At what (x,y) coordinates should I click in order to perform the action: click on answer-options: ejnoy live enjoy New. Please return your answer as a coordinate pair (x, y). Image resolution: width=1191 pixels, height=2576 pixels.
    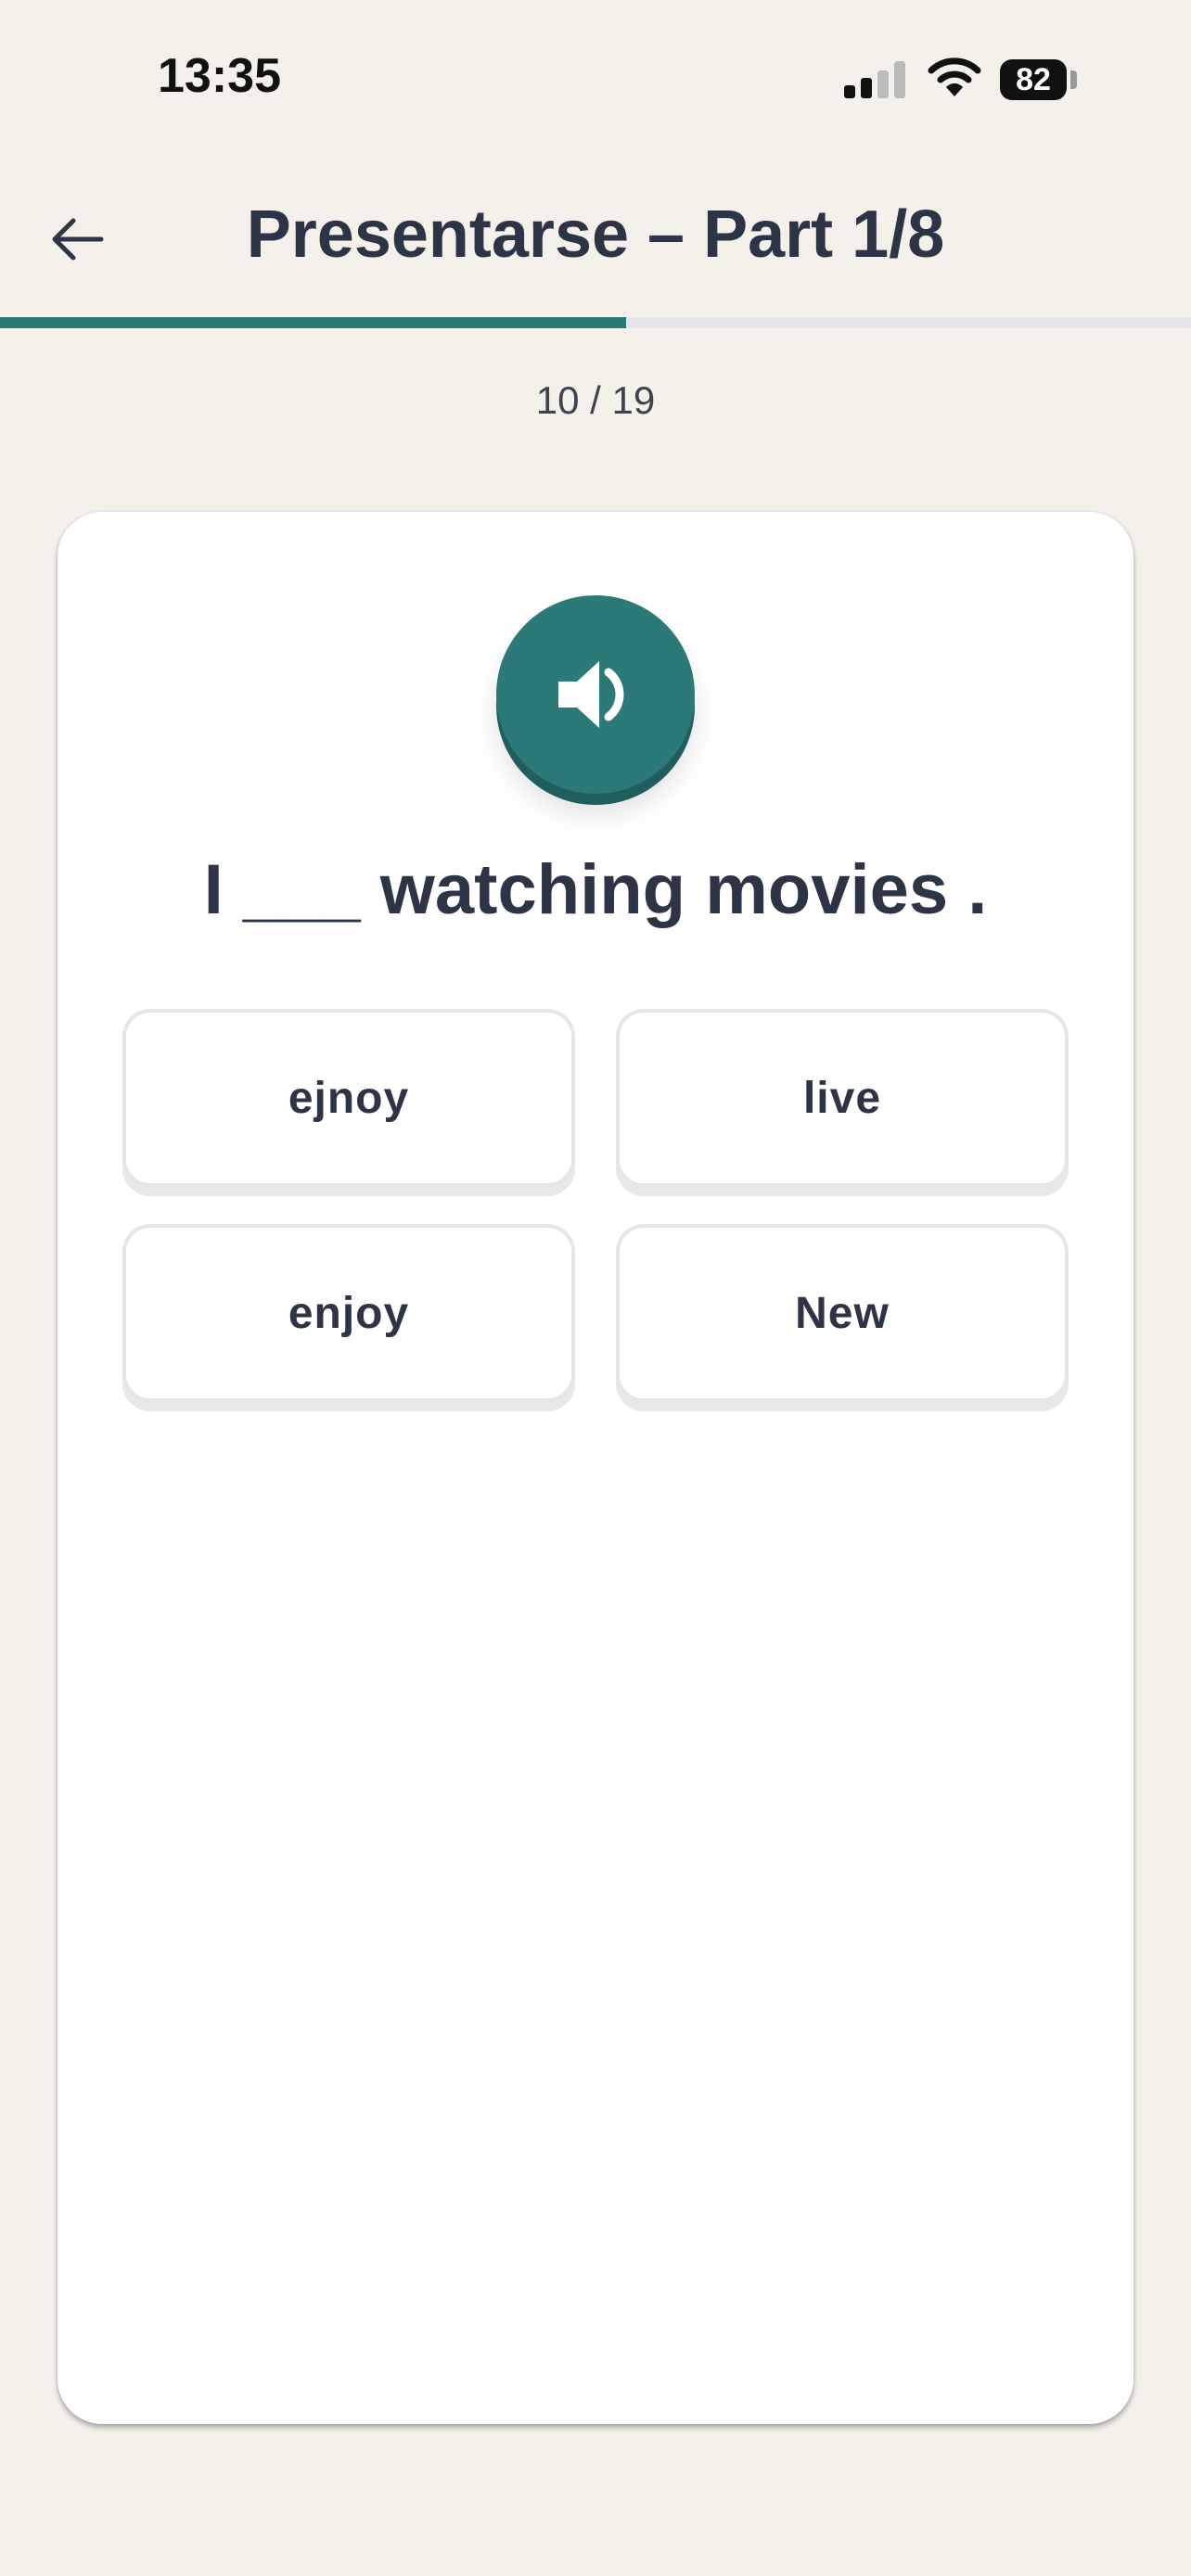
    Looking at the image, I should click on (595, 1205).